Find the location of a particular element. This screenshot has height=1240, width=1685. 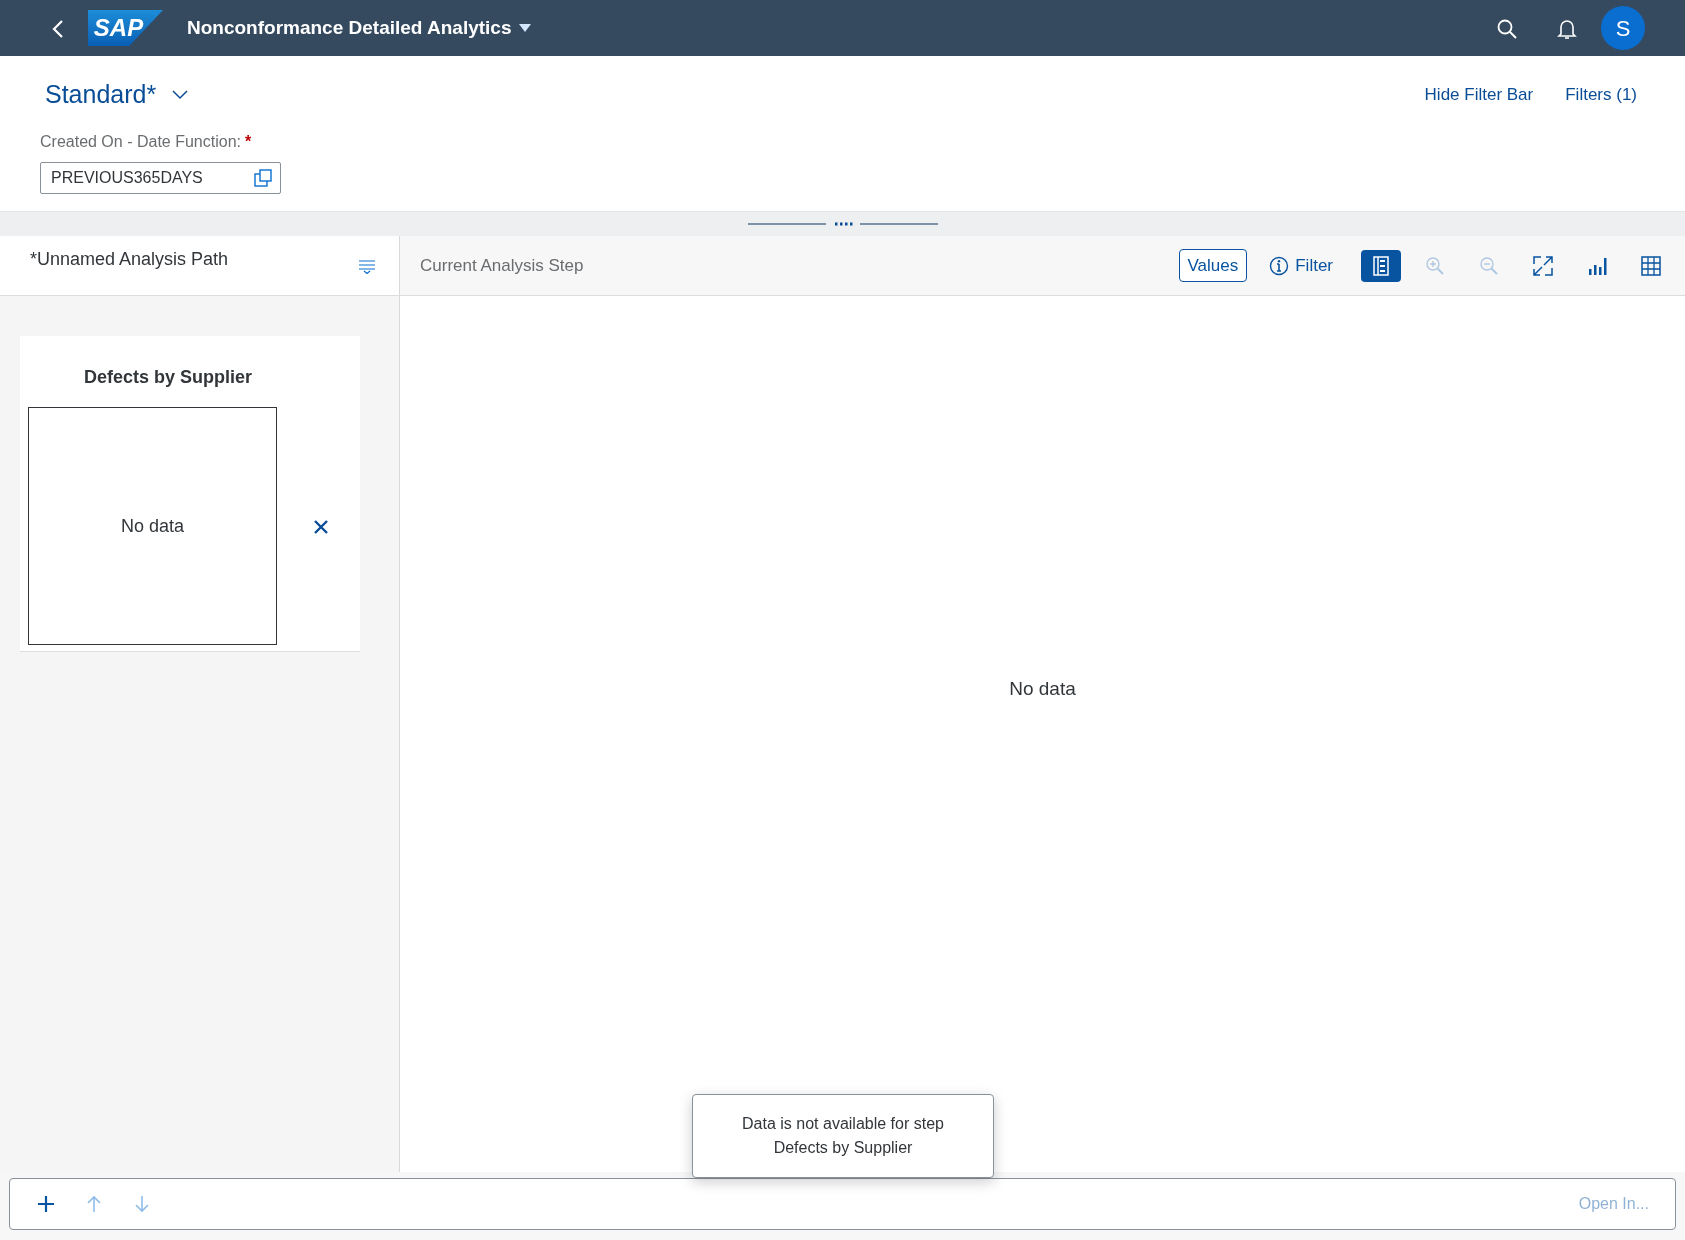

user-avatar: S is located at coordinates (1623, 28).